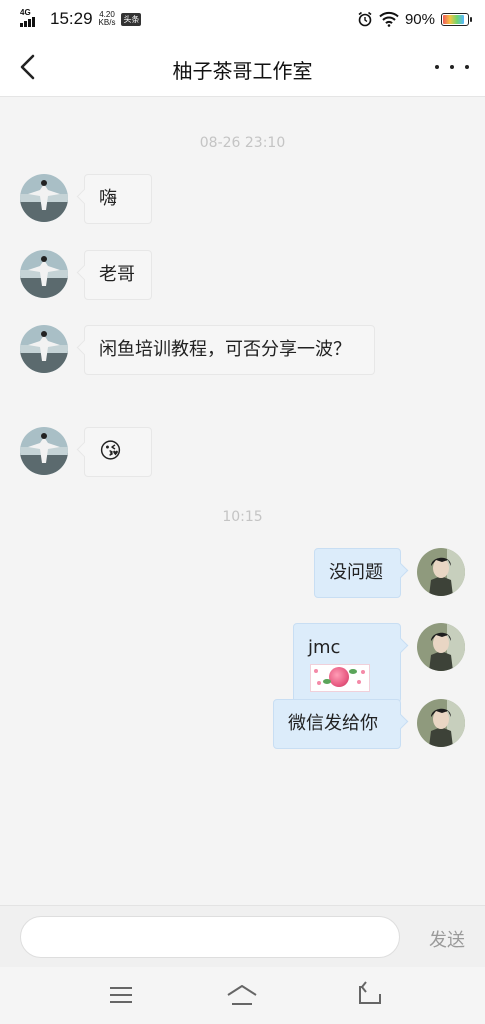 This screenshot has height=1024, width=485. What do you see at coordinates (229, 350) in the screenshot?
I see `message-bubble: 闲鱼培训教程，可否分享一波？` at bounding box center [229, 350].